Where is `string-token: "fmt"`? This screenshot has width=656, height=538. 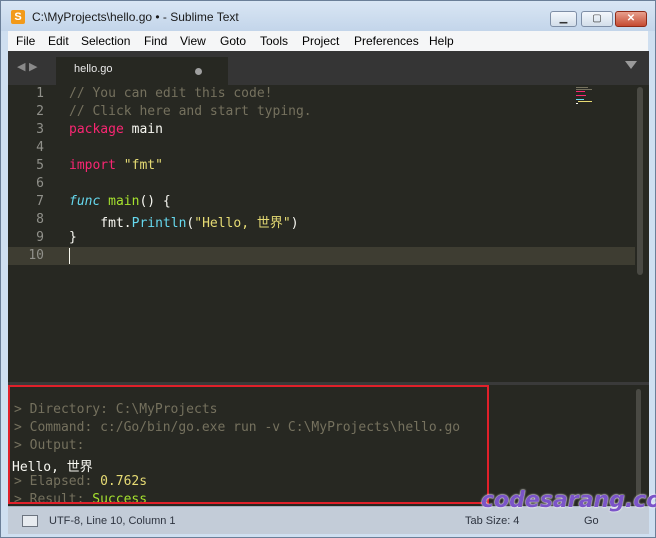
string-token: "fmt" is located at coordinates (143, 165).